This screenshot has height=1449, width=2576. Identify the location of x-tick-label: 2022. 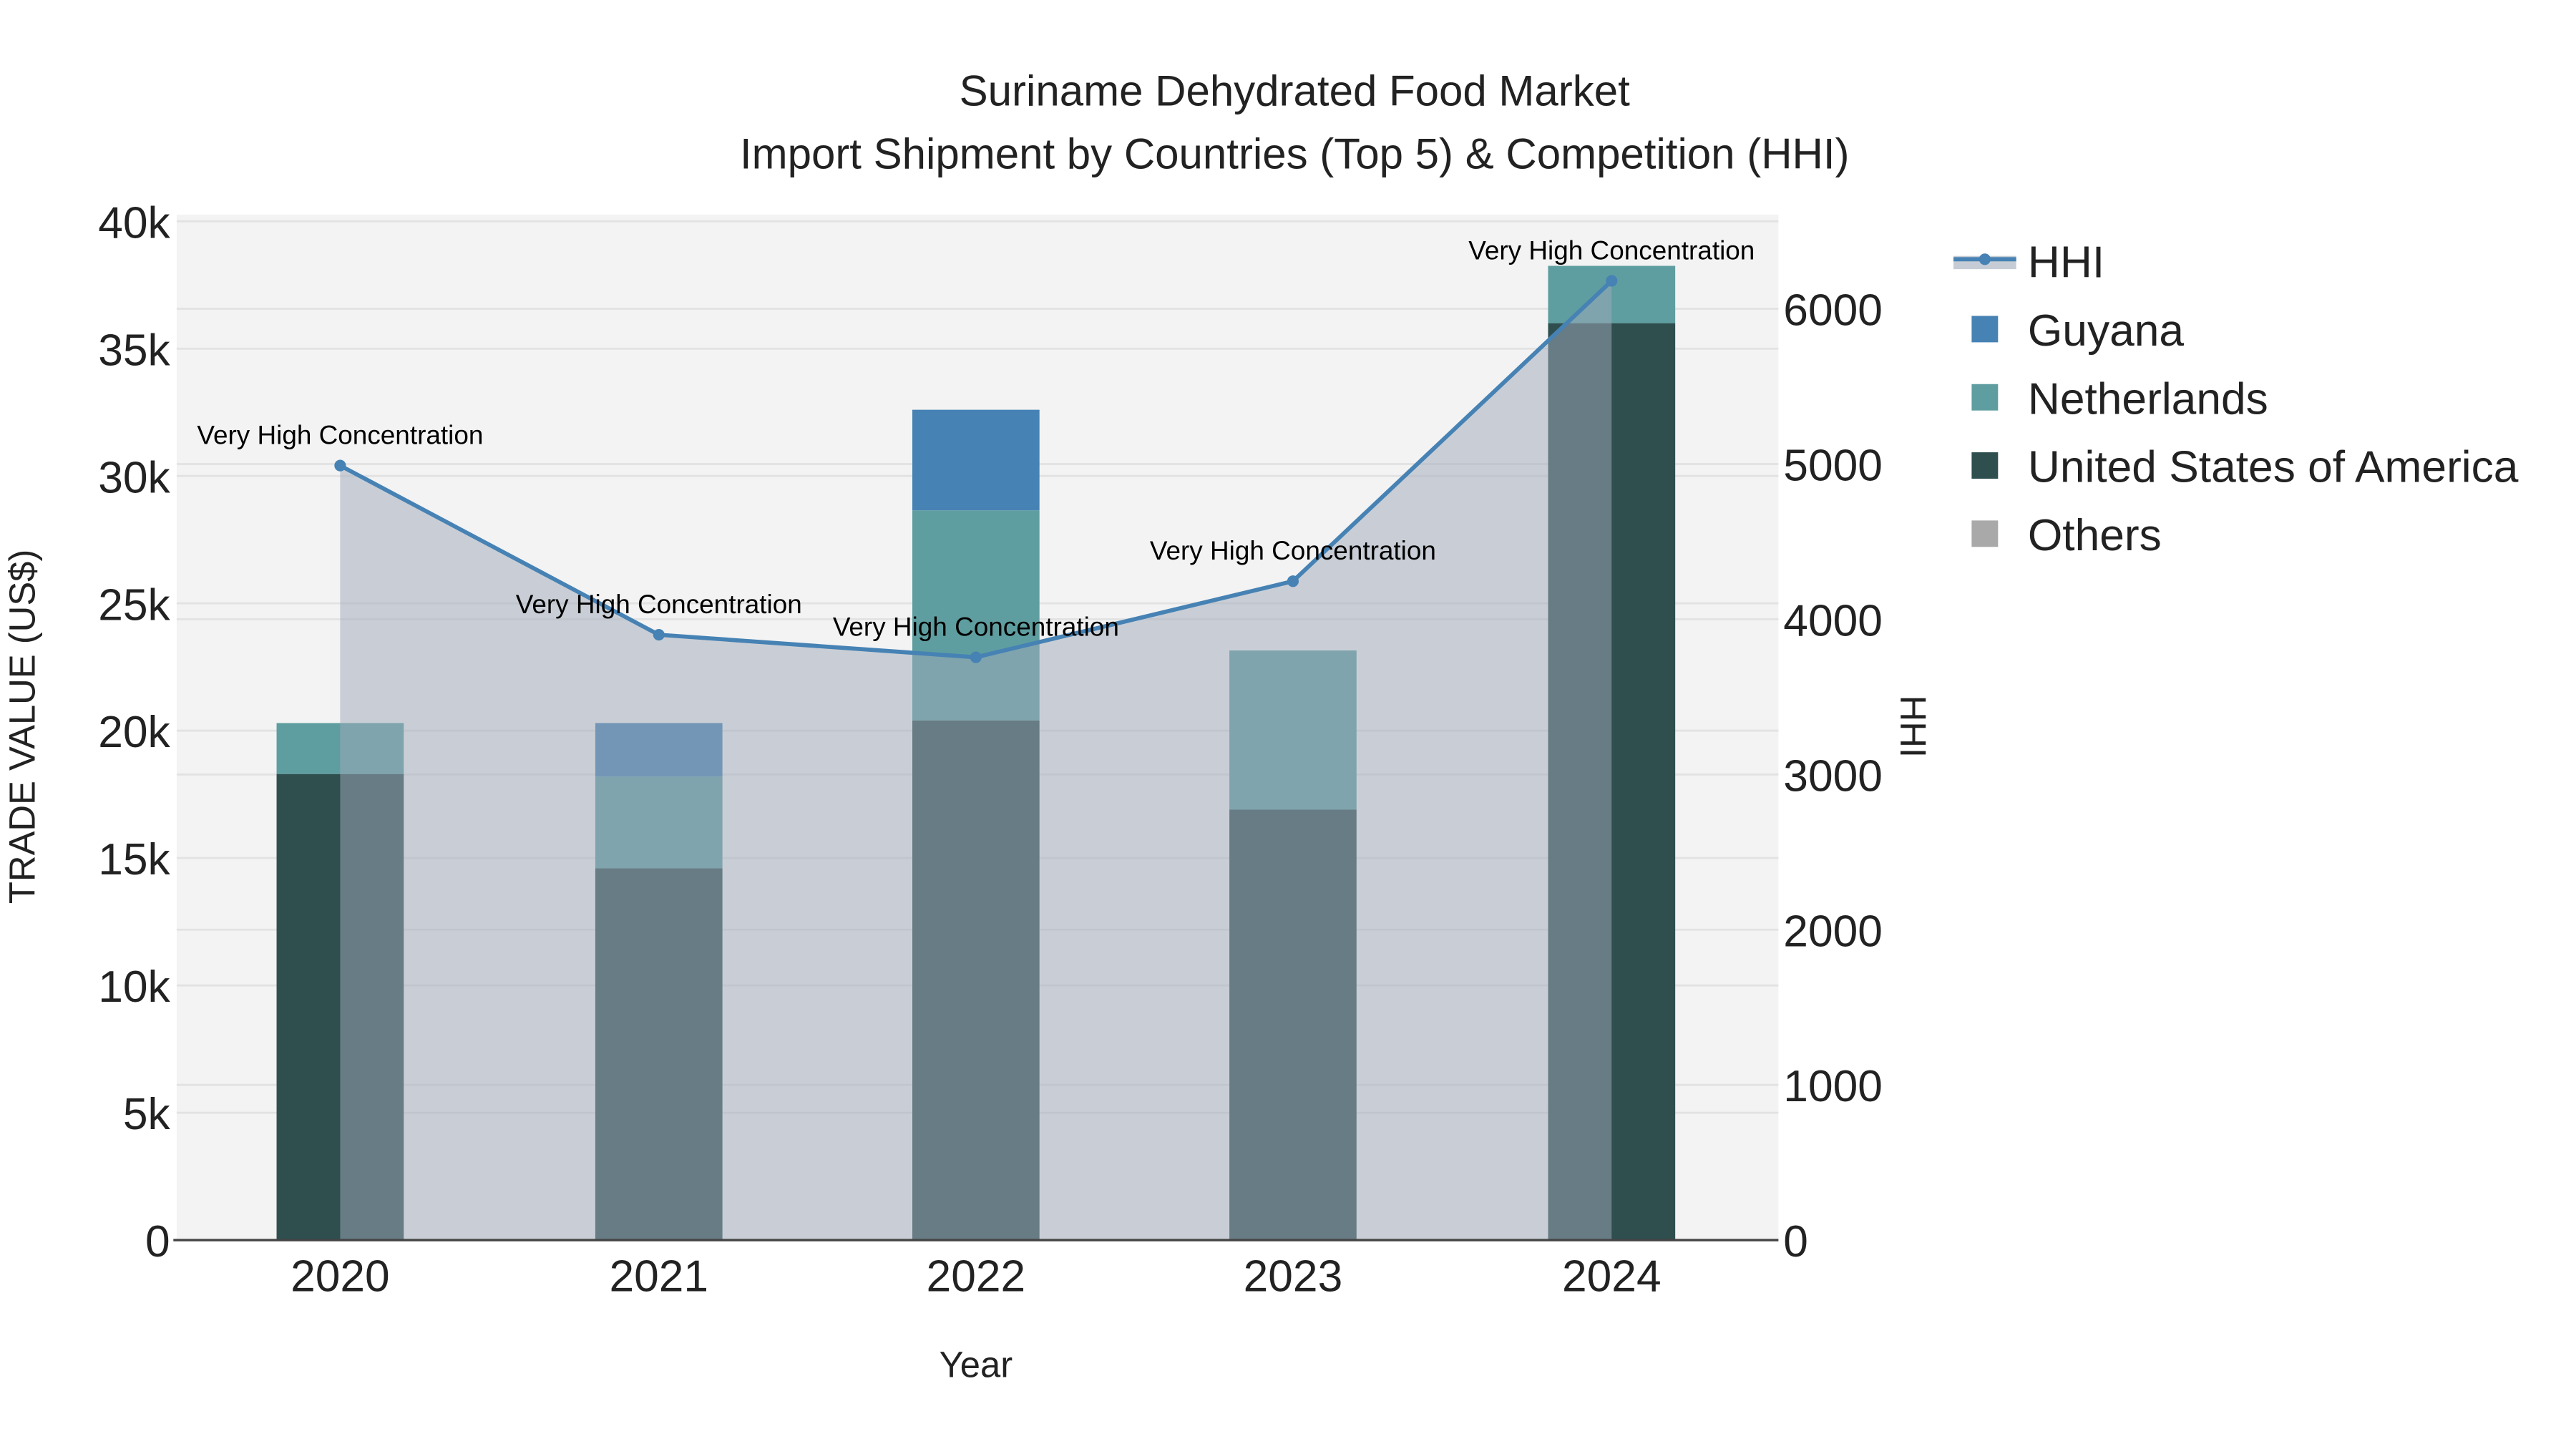
(976, 1277).